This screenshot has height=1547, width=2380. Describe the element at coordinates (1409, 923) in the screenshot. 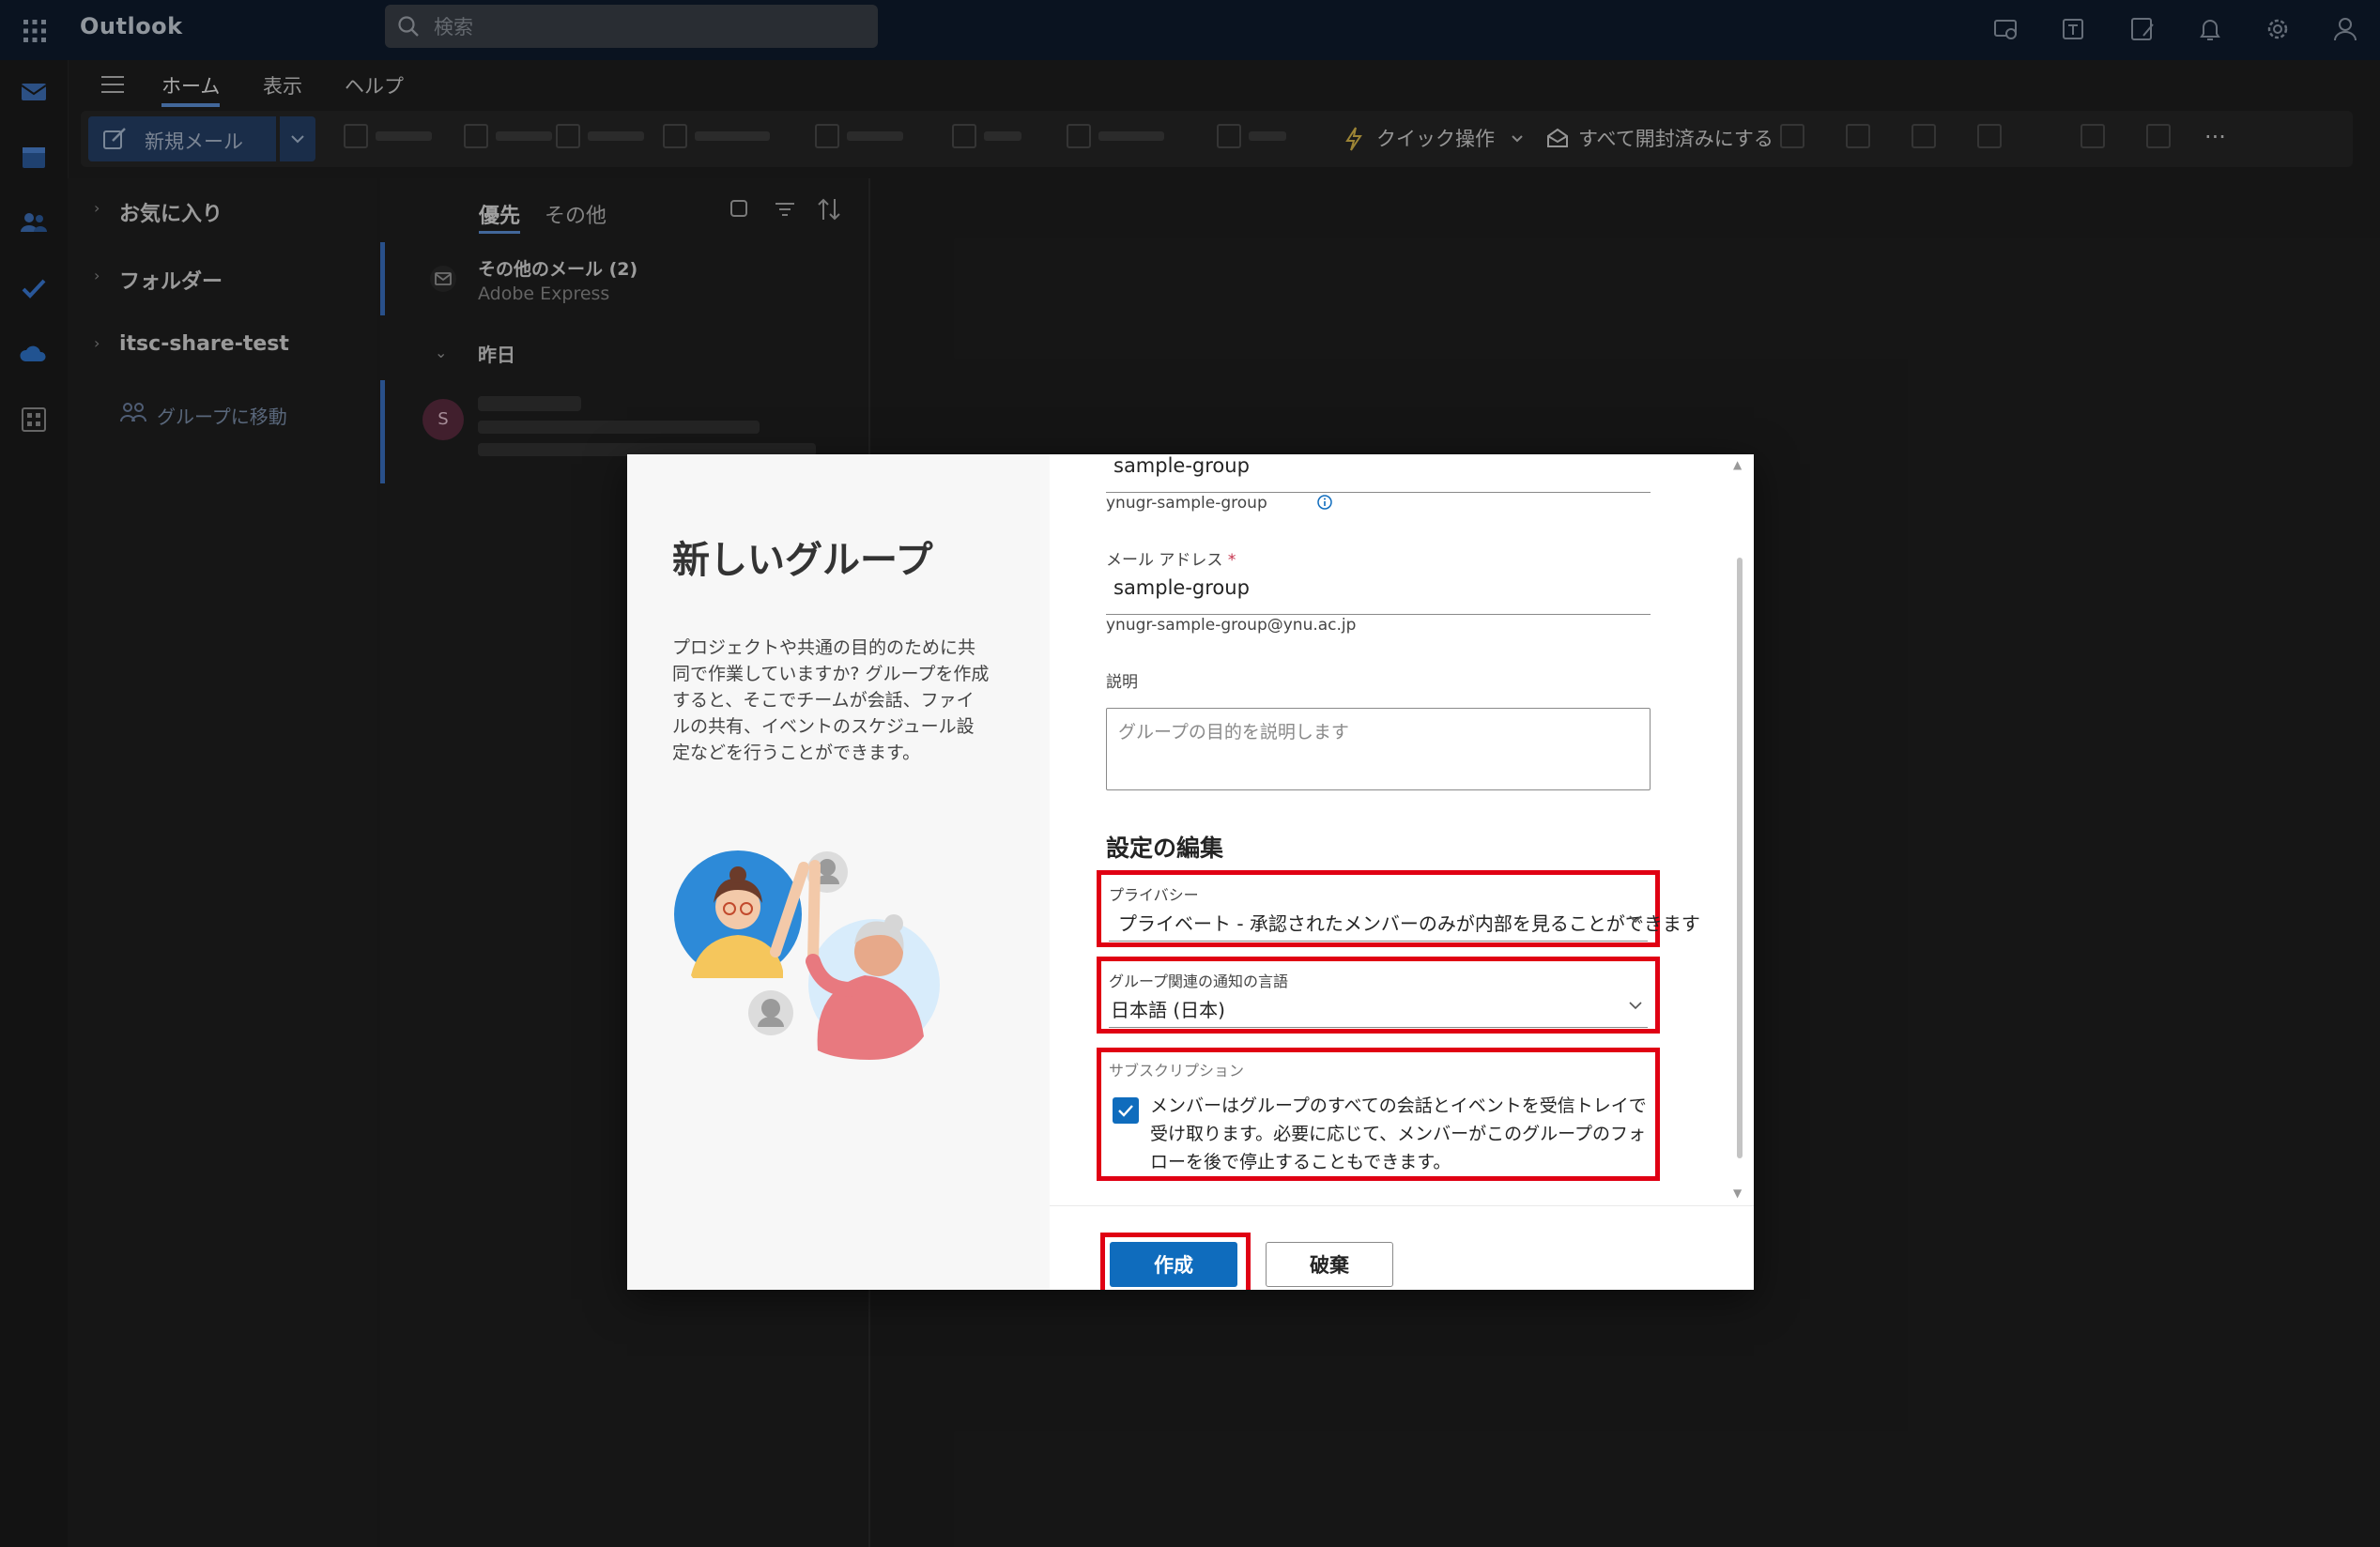

I see `privacy-value: プライベート - 承認されたメンバーのみが内部を見ることができます` at that location.